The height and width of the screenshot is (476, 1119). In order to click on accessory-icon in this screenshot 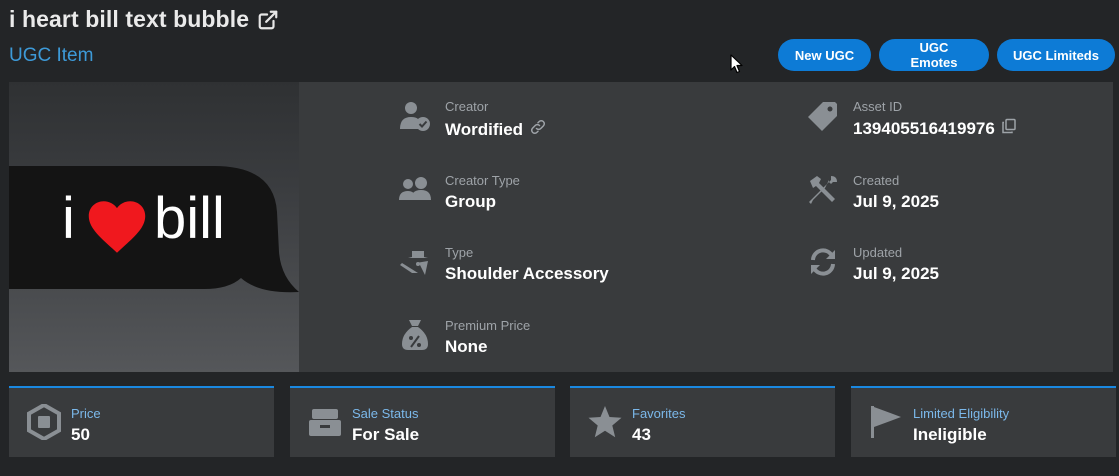, I will do `click(415, 262)`.